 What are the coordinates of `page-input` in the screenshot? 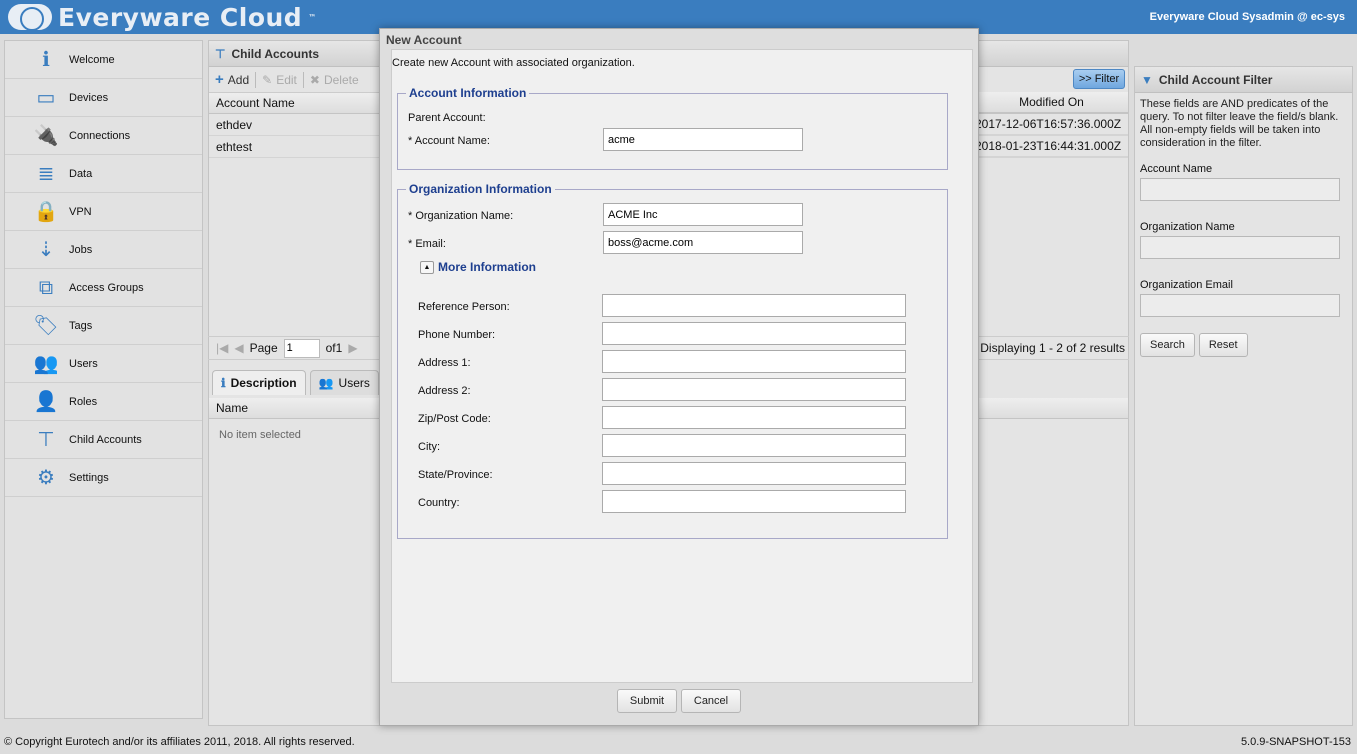 It's located at (301, 348).